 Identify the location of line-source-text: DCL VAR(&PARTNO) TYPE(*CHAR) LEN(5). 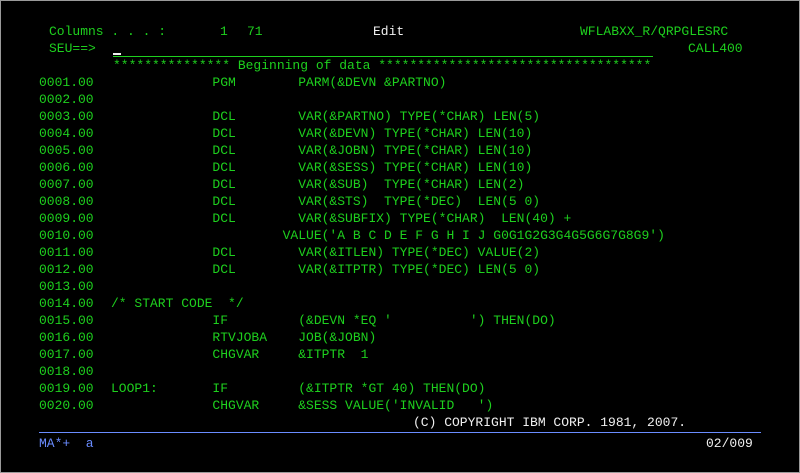
(325, 116).